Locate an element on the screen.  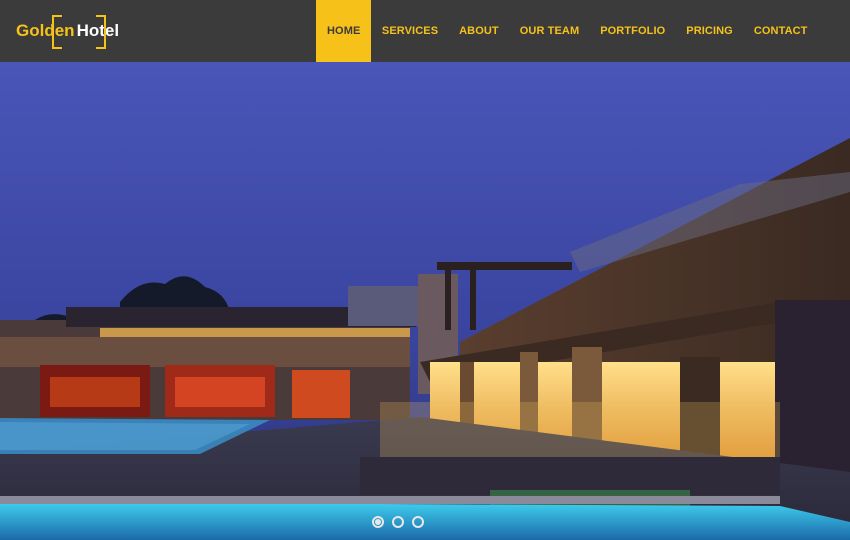
nav-item-about: ABOUT is located at coordinates (479, 31).